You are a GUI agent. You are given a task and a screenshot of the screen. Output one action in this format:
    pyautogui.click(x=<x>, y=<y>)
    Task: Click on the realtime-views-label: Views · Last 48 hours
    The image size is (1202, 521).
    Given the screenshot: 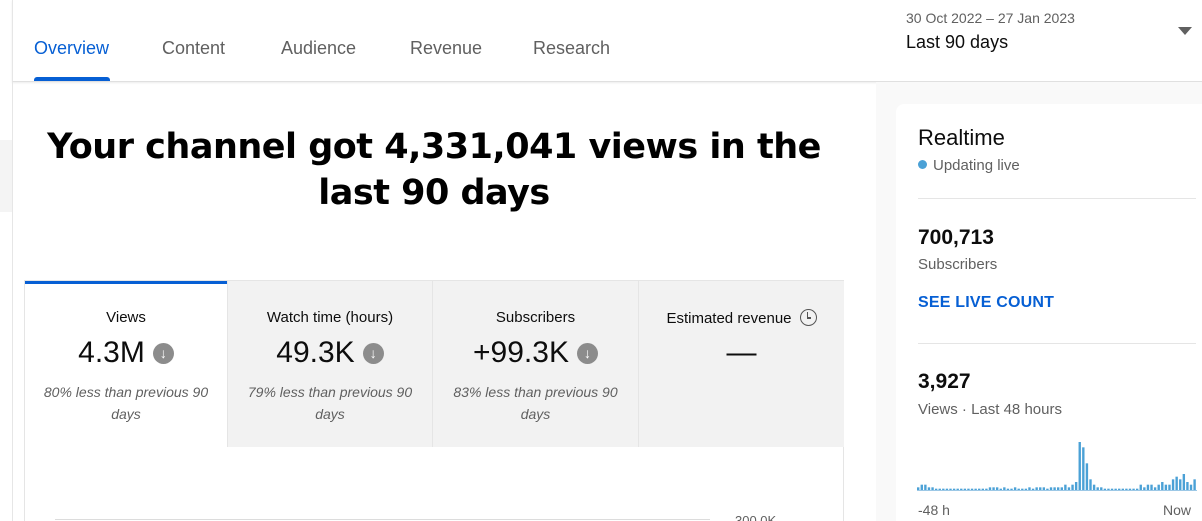 What is the action you would take?
    pyautogui.click(x=990, y=409)
    